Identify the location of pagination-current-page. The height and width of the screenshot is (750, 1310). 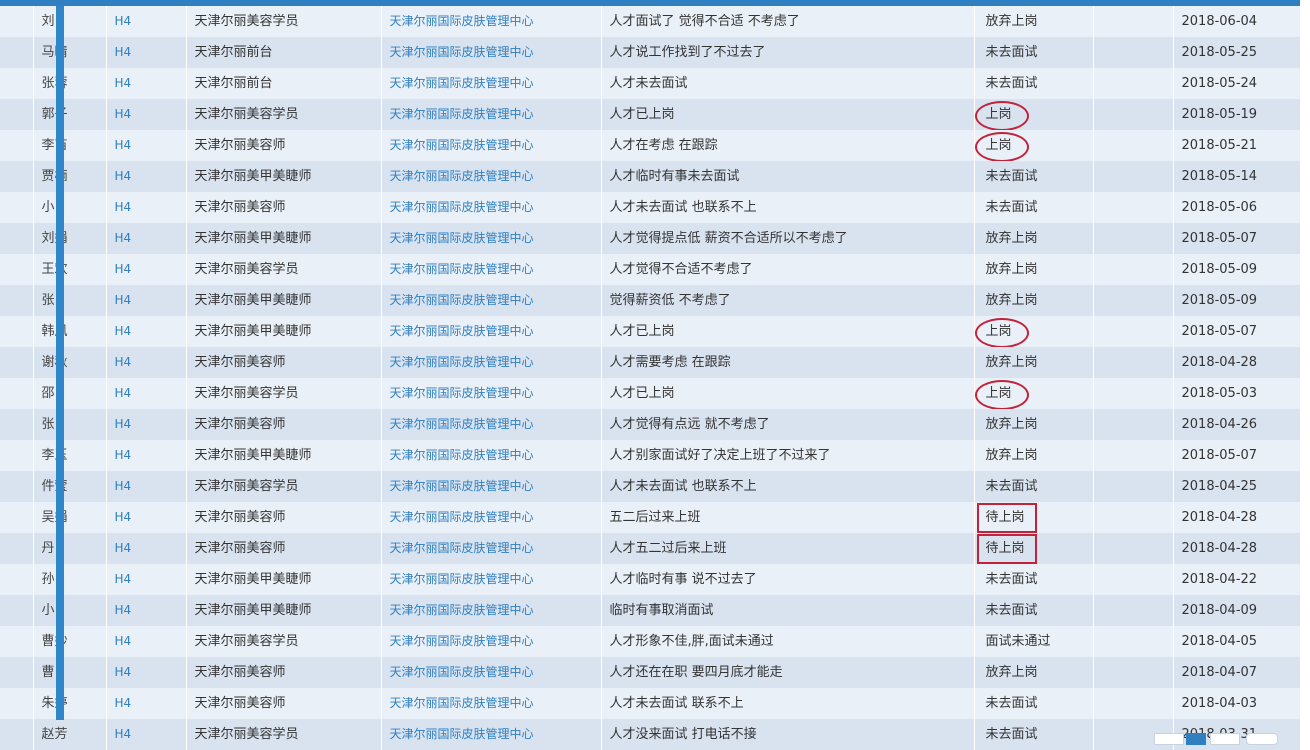
(1196, 739).